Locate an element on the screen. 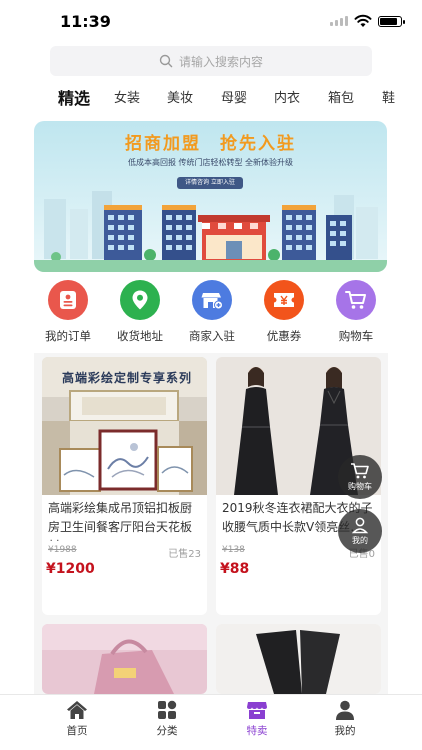 The height and width of the screenshot is (750, 422). action-my-orders: 我的订单 is located at coordinates (68, 312).